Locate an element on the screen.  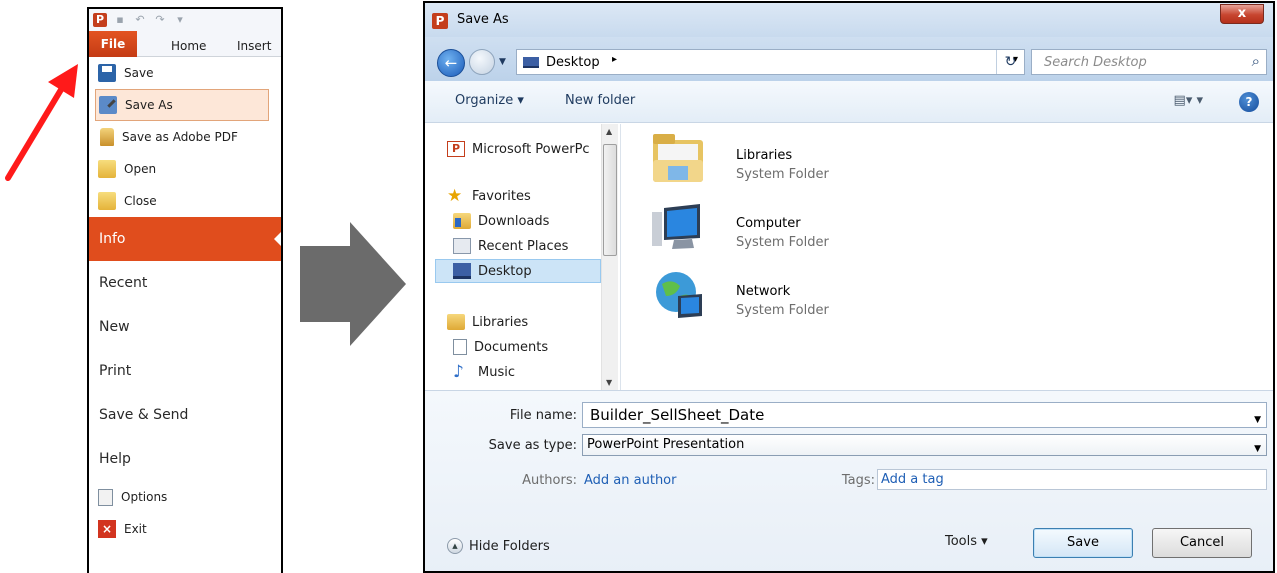
nav-item-favorites: ★ Favorites is located at coordinates (489, 196).